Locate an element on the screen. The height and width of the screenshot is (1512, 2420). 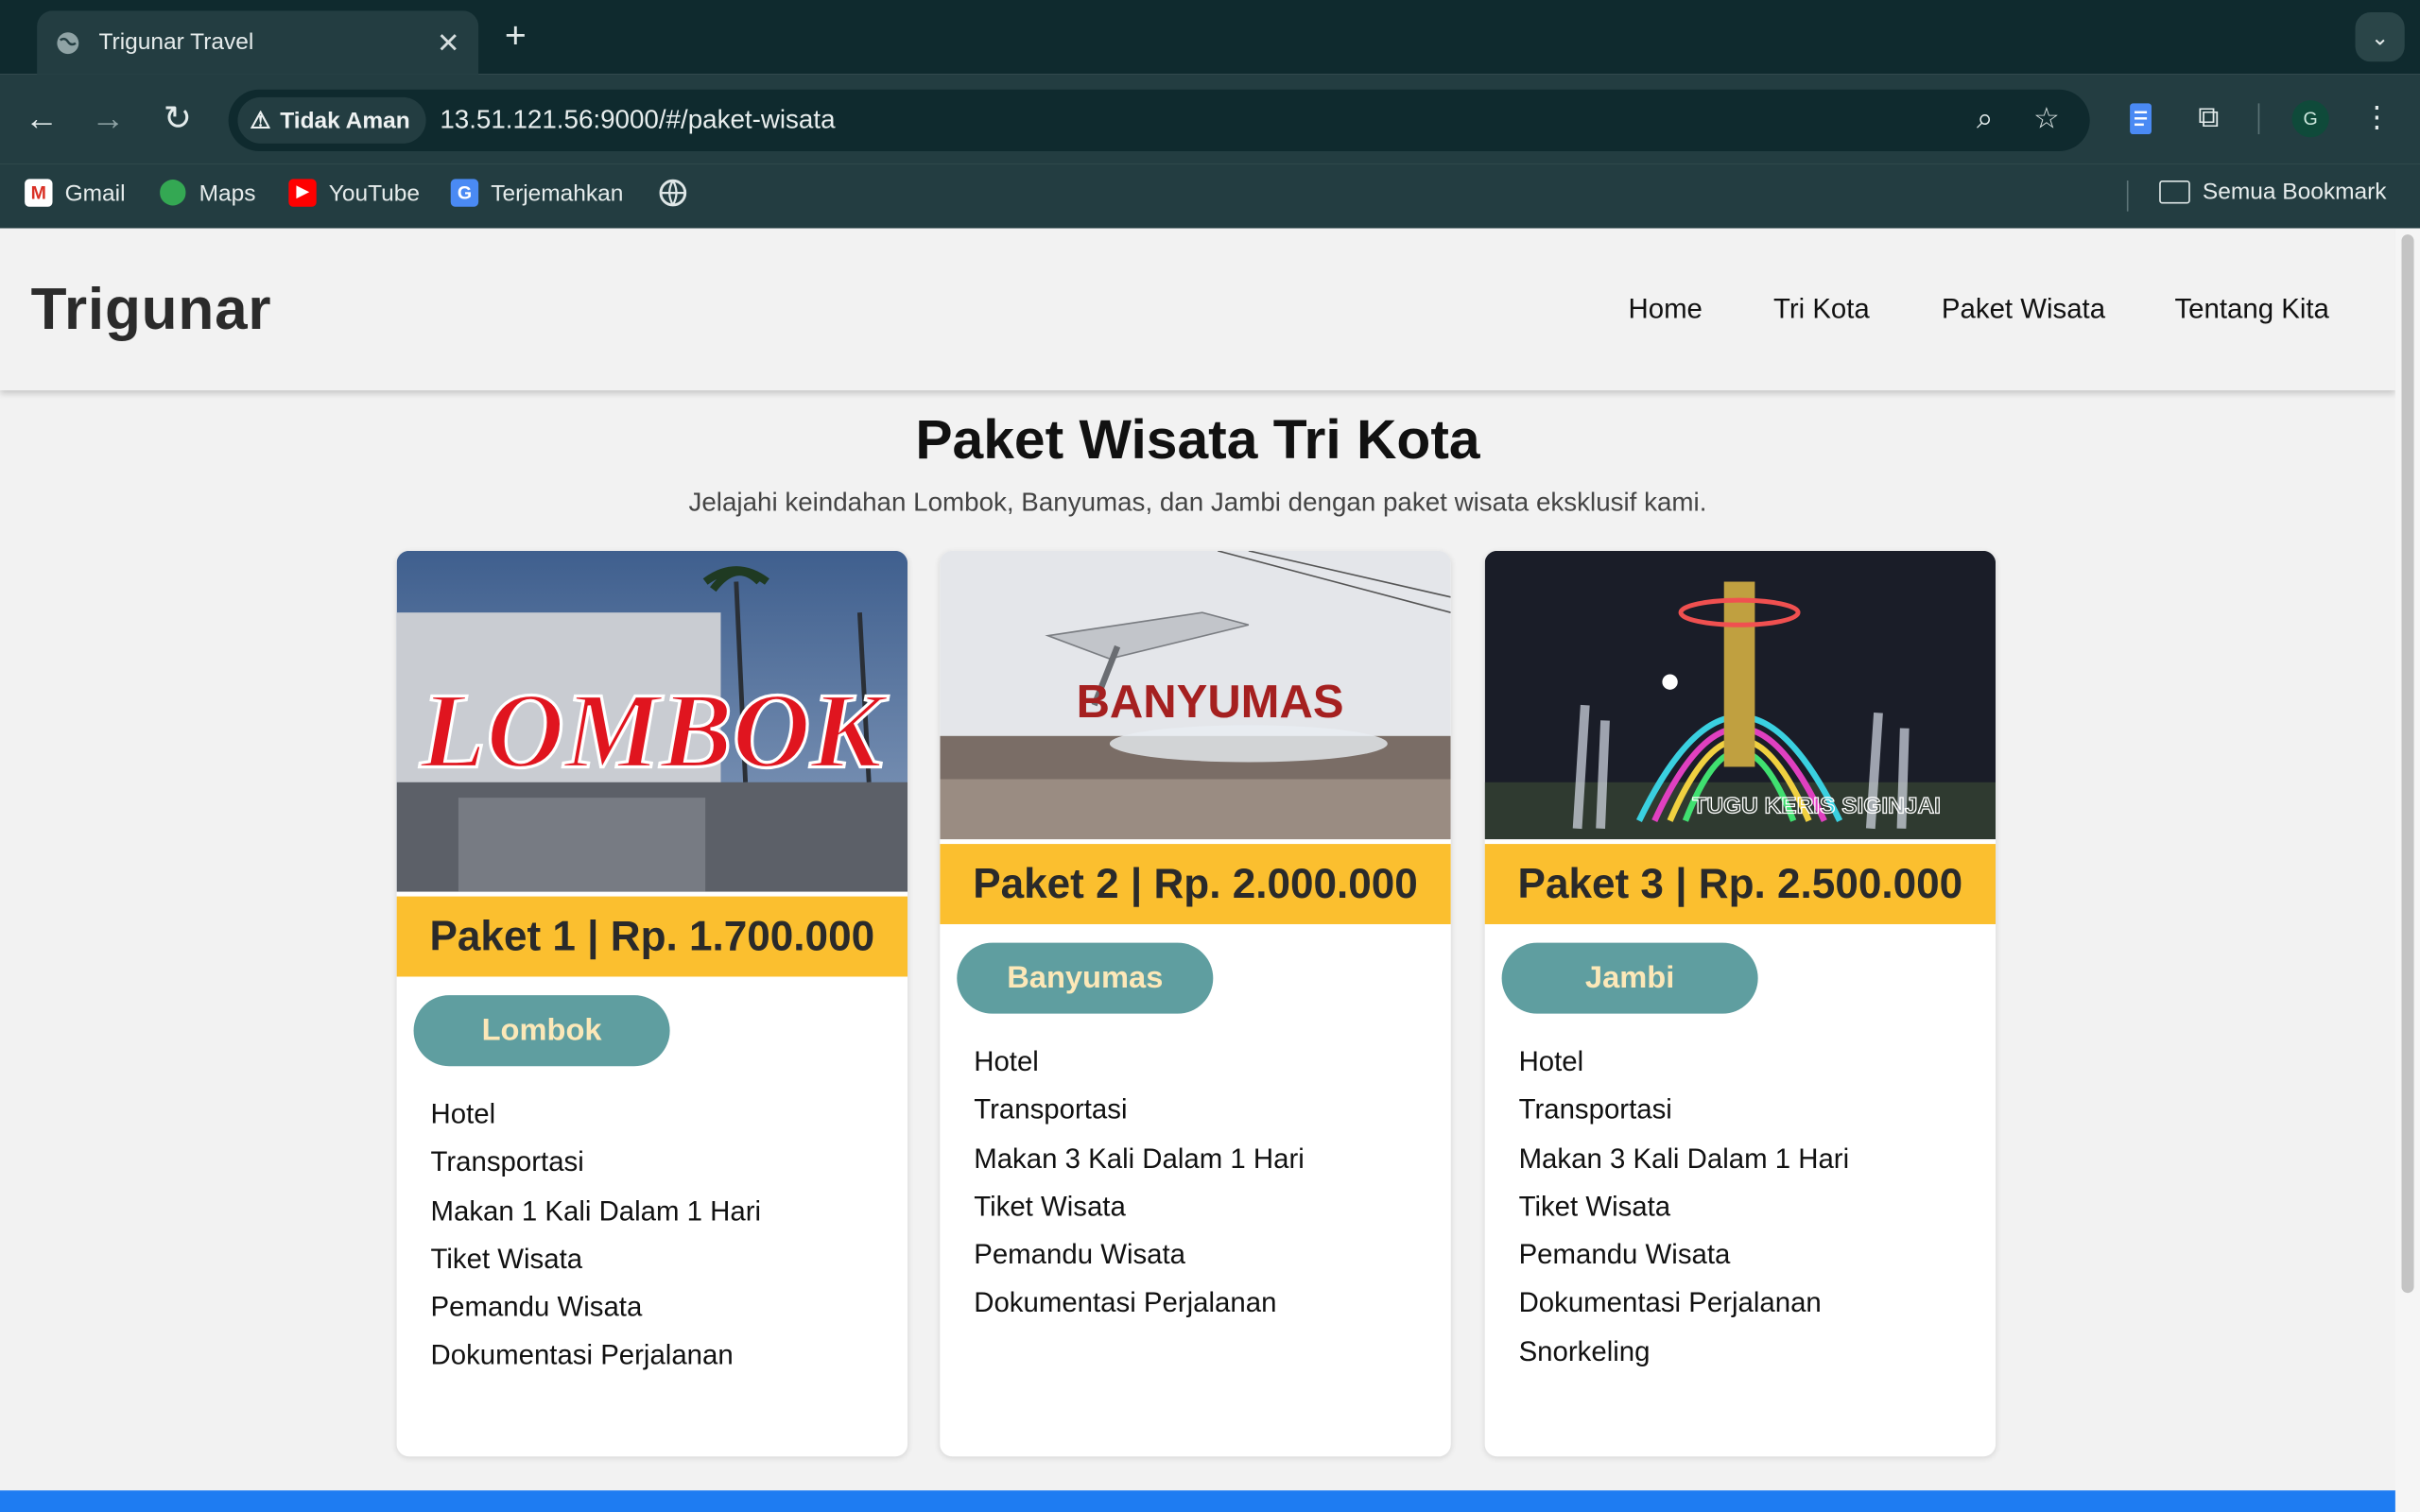
package-image-lombok: LOMBOK is located at coordinates (652, 721).